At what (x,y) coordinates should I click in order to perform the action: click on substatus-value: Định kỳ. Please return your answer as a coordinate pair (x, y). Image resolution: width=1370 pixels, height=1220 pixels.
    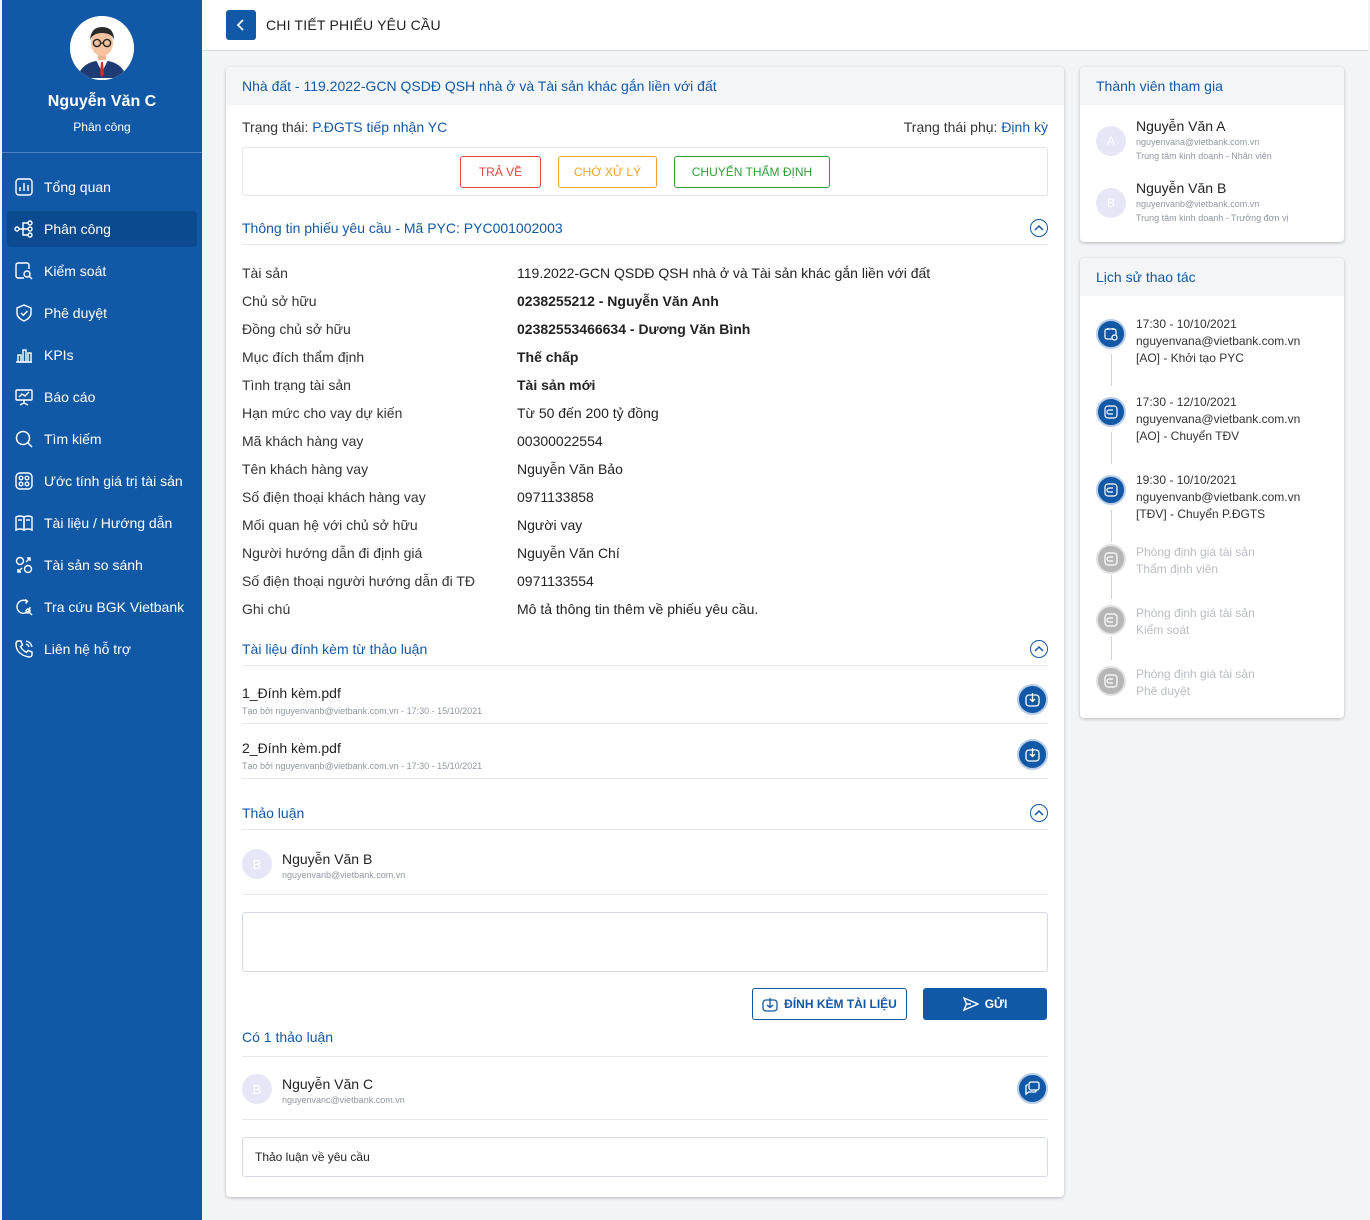
    Looking at the image, I should click on (1024, 127).